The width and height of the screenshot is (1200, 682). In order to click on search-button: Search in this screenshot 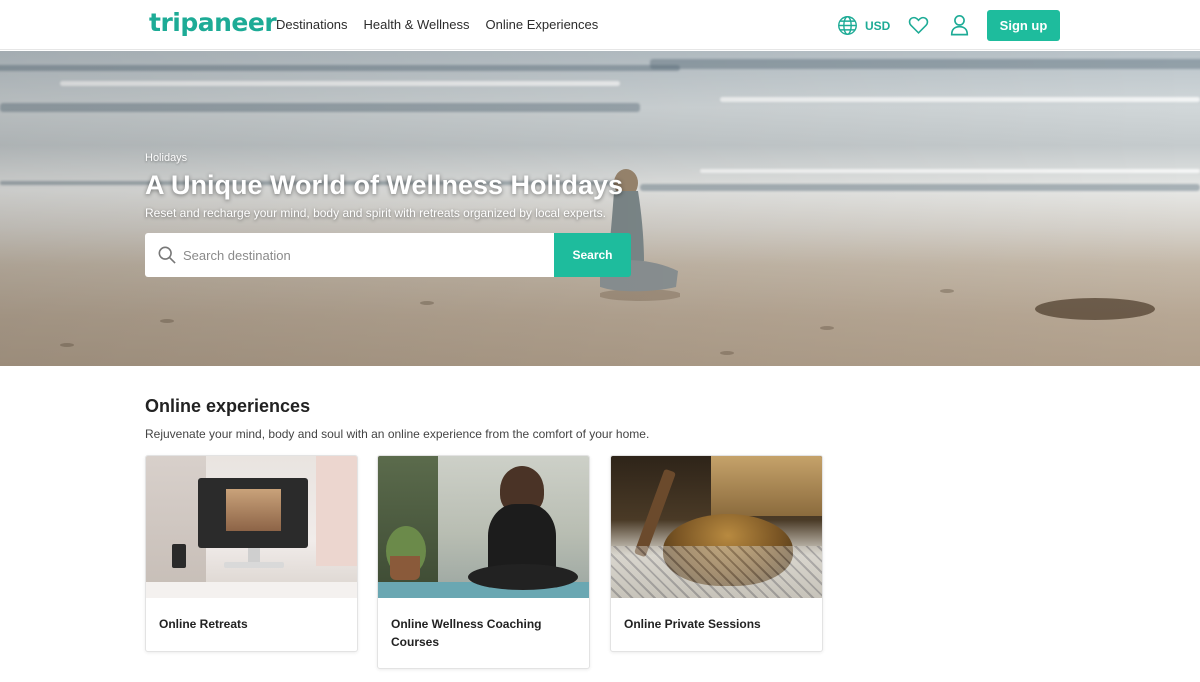, I will do `click(592, 255)`.